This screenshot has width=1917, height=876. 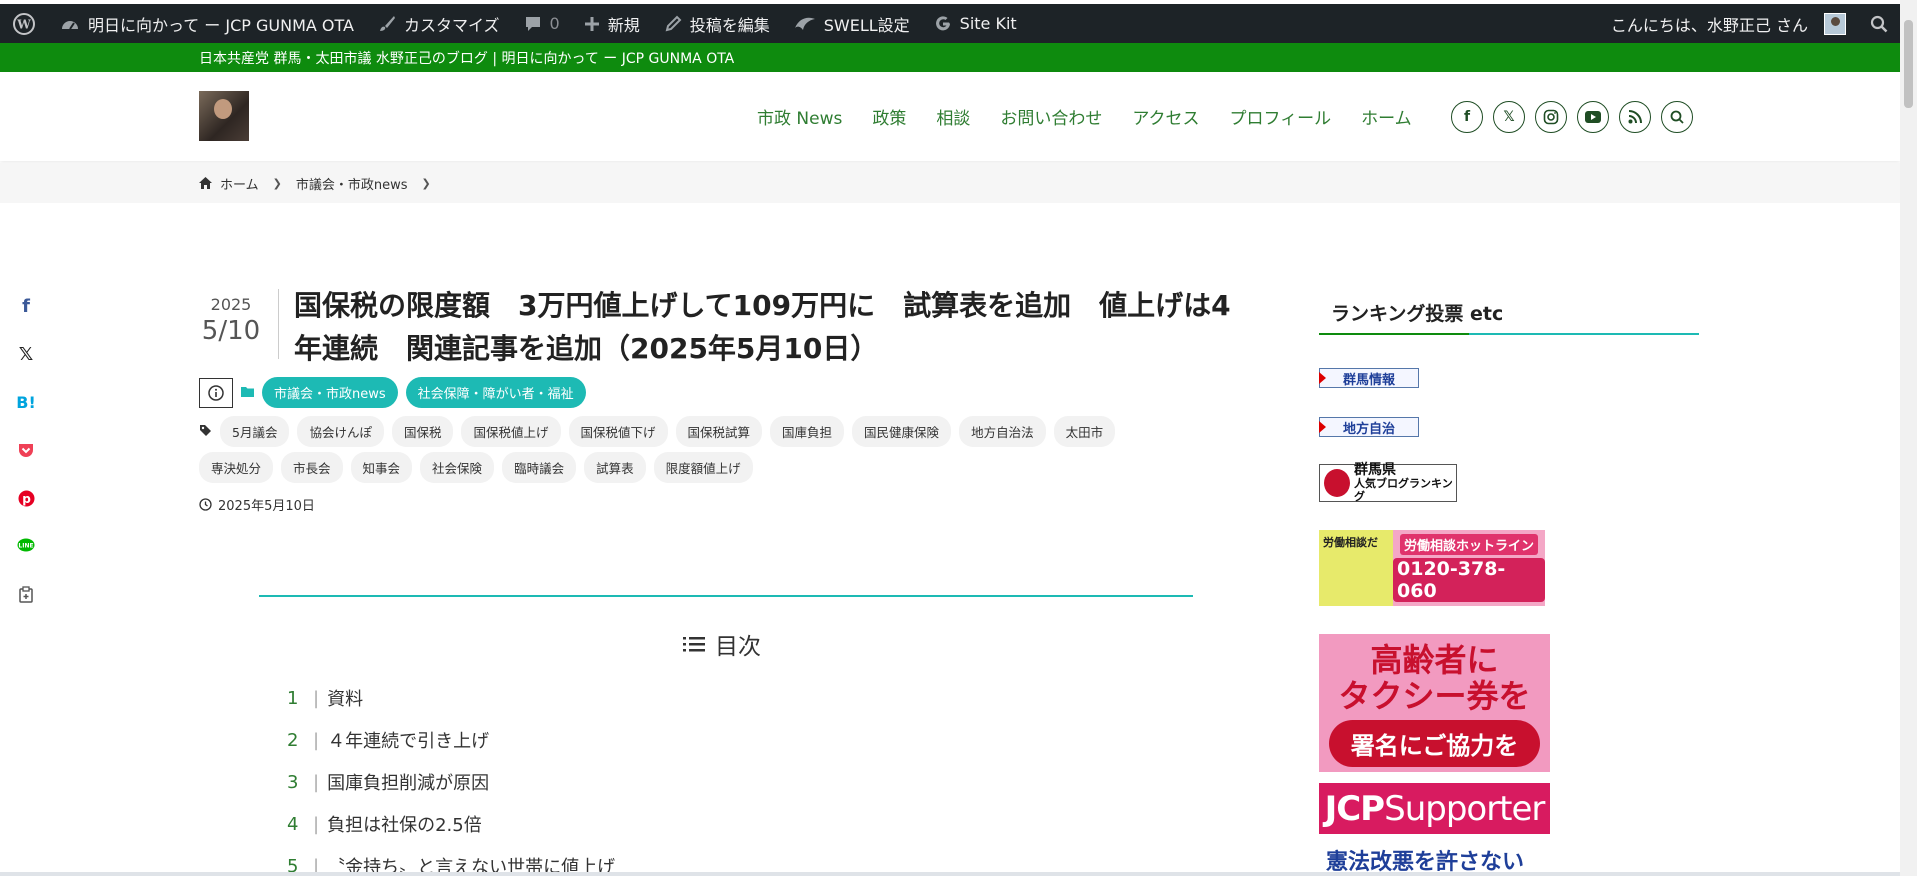 I want to click on chevron-right-icon: ❯, so click(x=277, y=183).